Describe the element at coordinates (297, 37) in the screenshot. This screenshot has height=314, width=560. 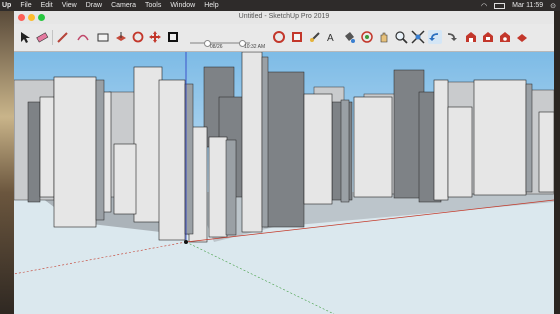
I see `component-icon` at that location.